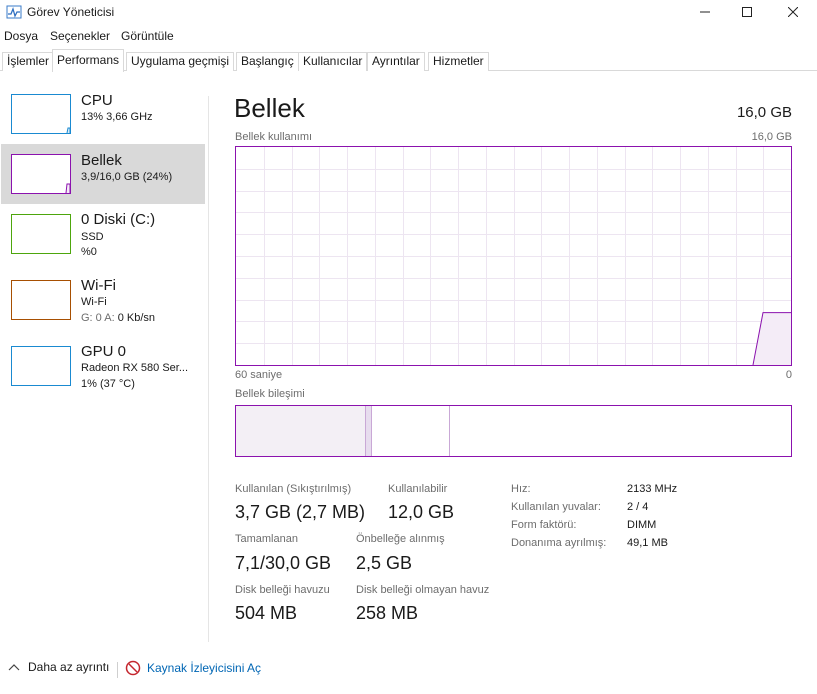 The height and width of the screenshot is (694, 817). Describe the element at coordinates (14, 667) in the screenshot. I see `chevron-up-icon` at that location.